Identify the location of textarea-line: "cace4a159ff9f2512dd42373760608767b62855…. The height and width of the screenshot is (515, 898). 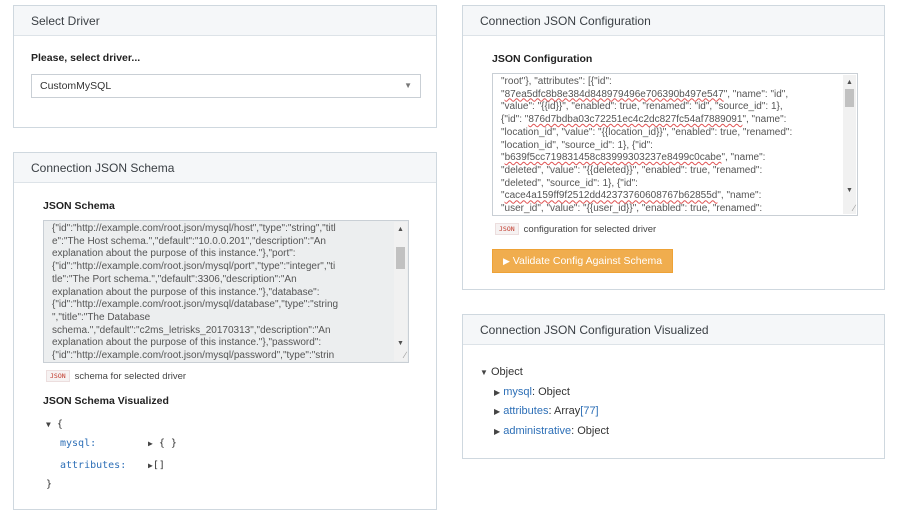
(670, 196).